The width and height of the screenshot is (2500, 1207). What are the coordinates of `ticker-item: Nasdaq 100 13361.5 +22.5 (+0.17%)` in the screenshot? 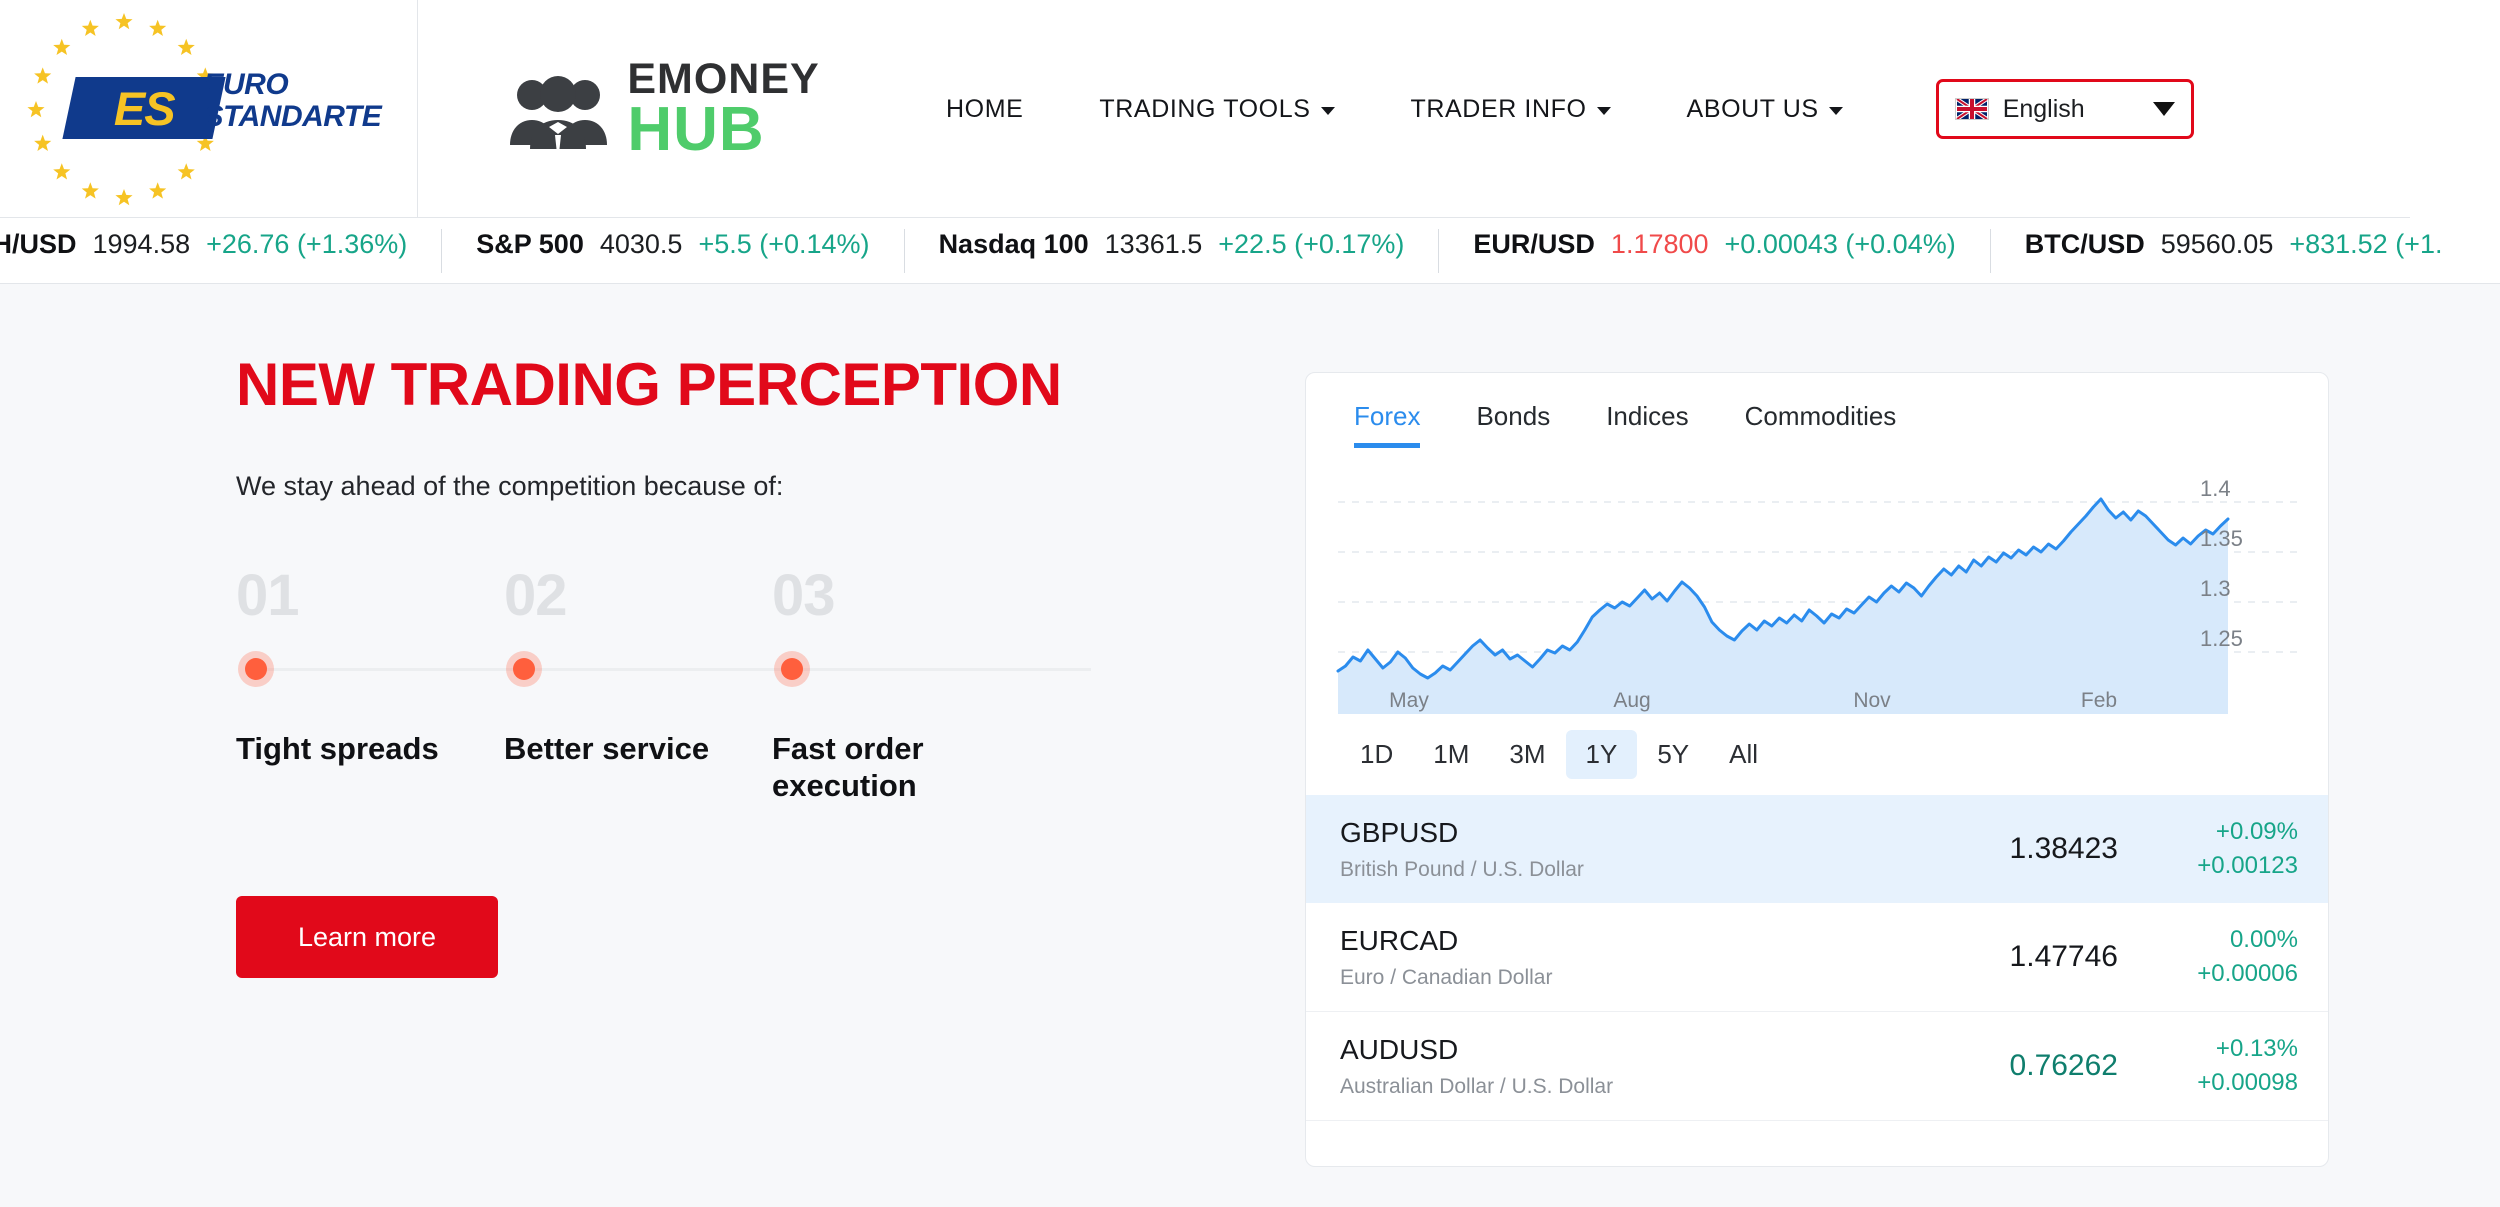 It's located at (1172, 250).